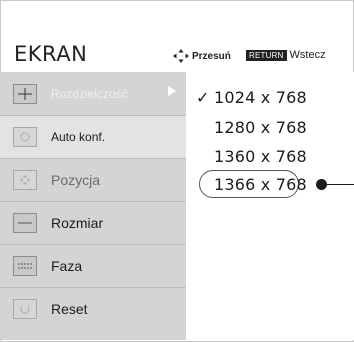 This screenshot has width=354, height=342. I want to click on menu-item-resolution: Rozdzielczość, so click(93, 93).